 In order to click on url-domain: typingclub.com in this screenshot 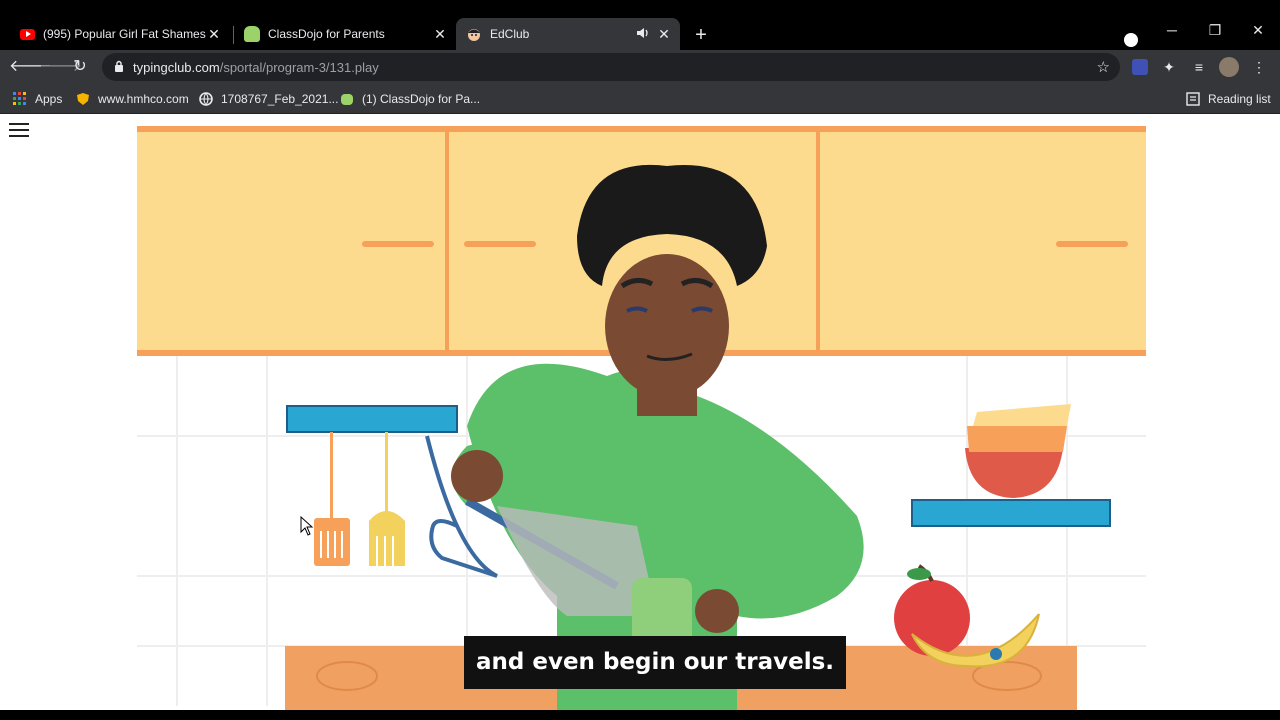, I will do `click(176, 67)`.